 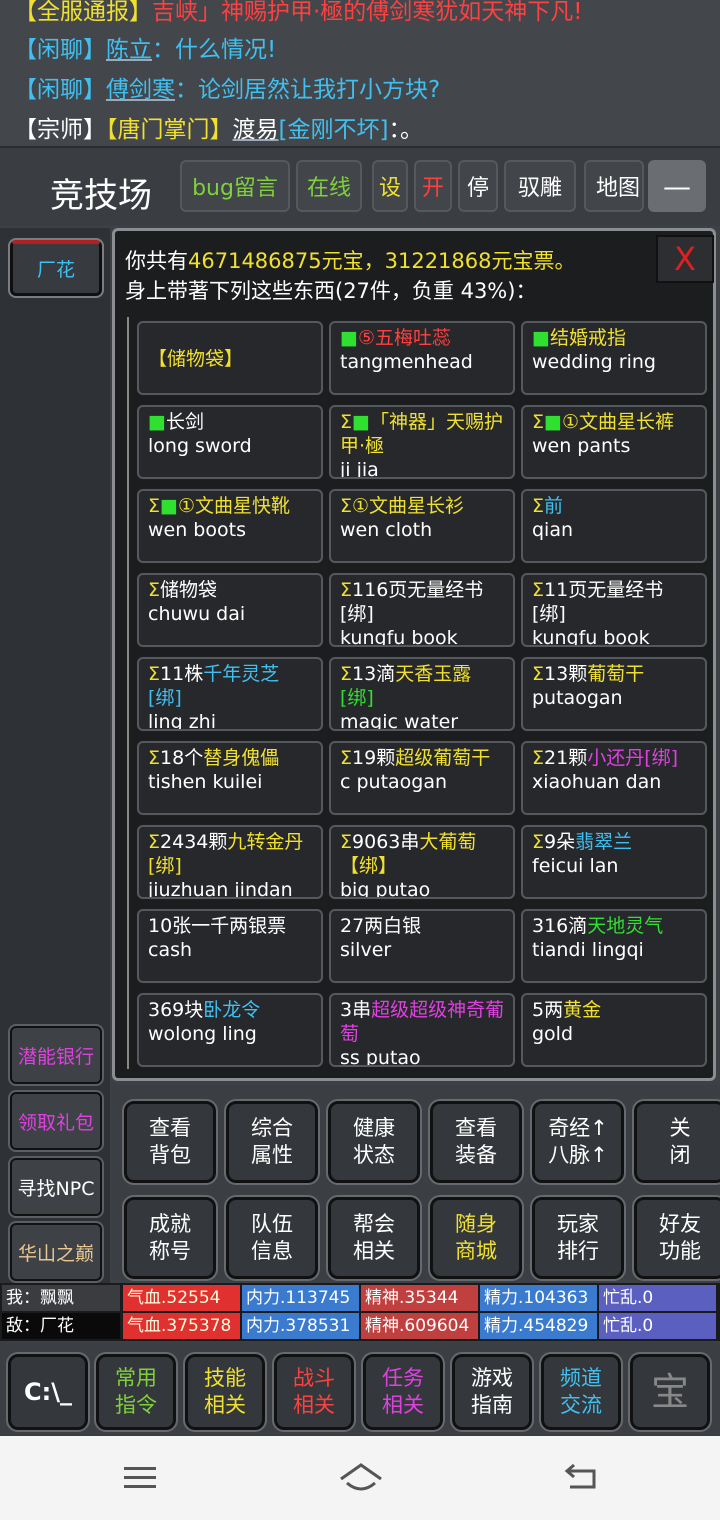 I want to click on inventory-item: 【储物袋】, so click(x=230, y=358).